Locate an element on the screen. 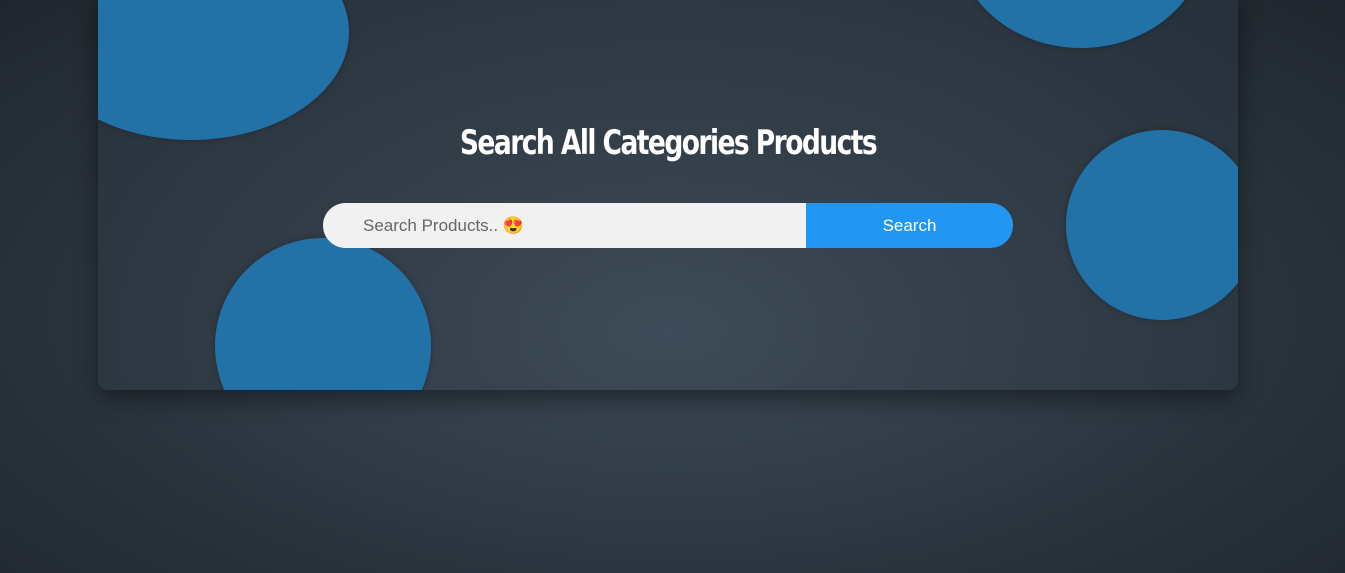 The width and height of the screenshot is (1345, 573). search-button: Search is located at coordinates (909, 225).